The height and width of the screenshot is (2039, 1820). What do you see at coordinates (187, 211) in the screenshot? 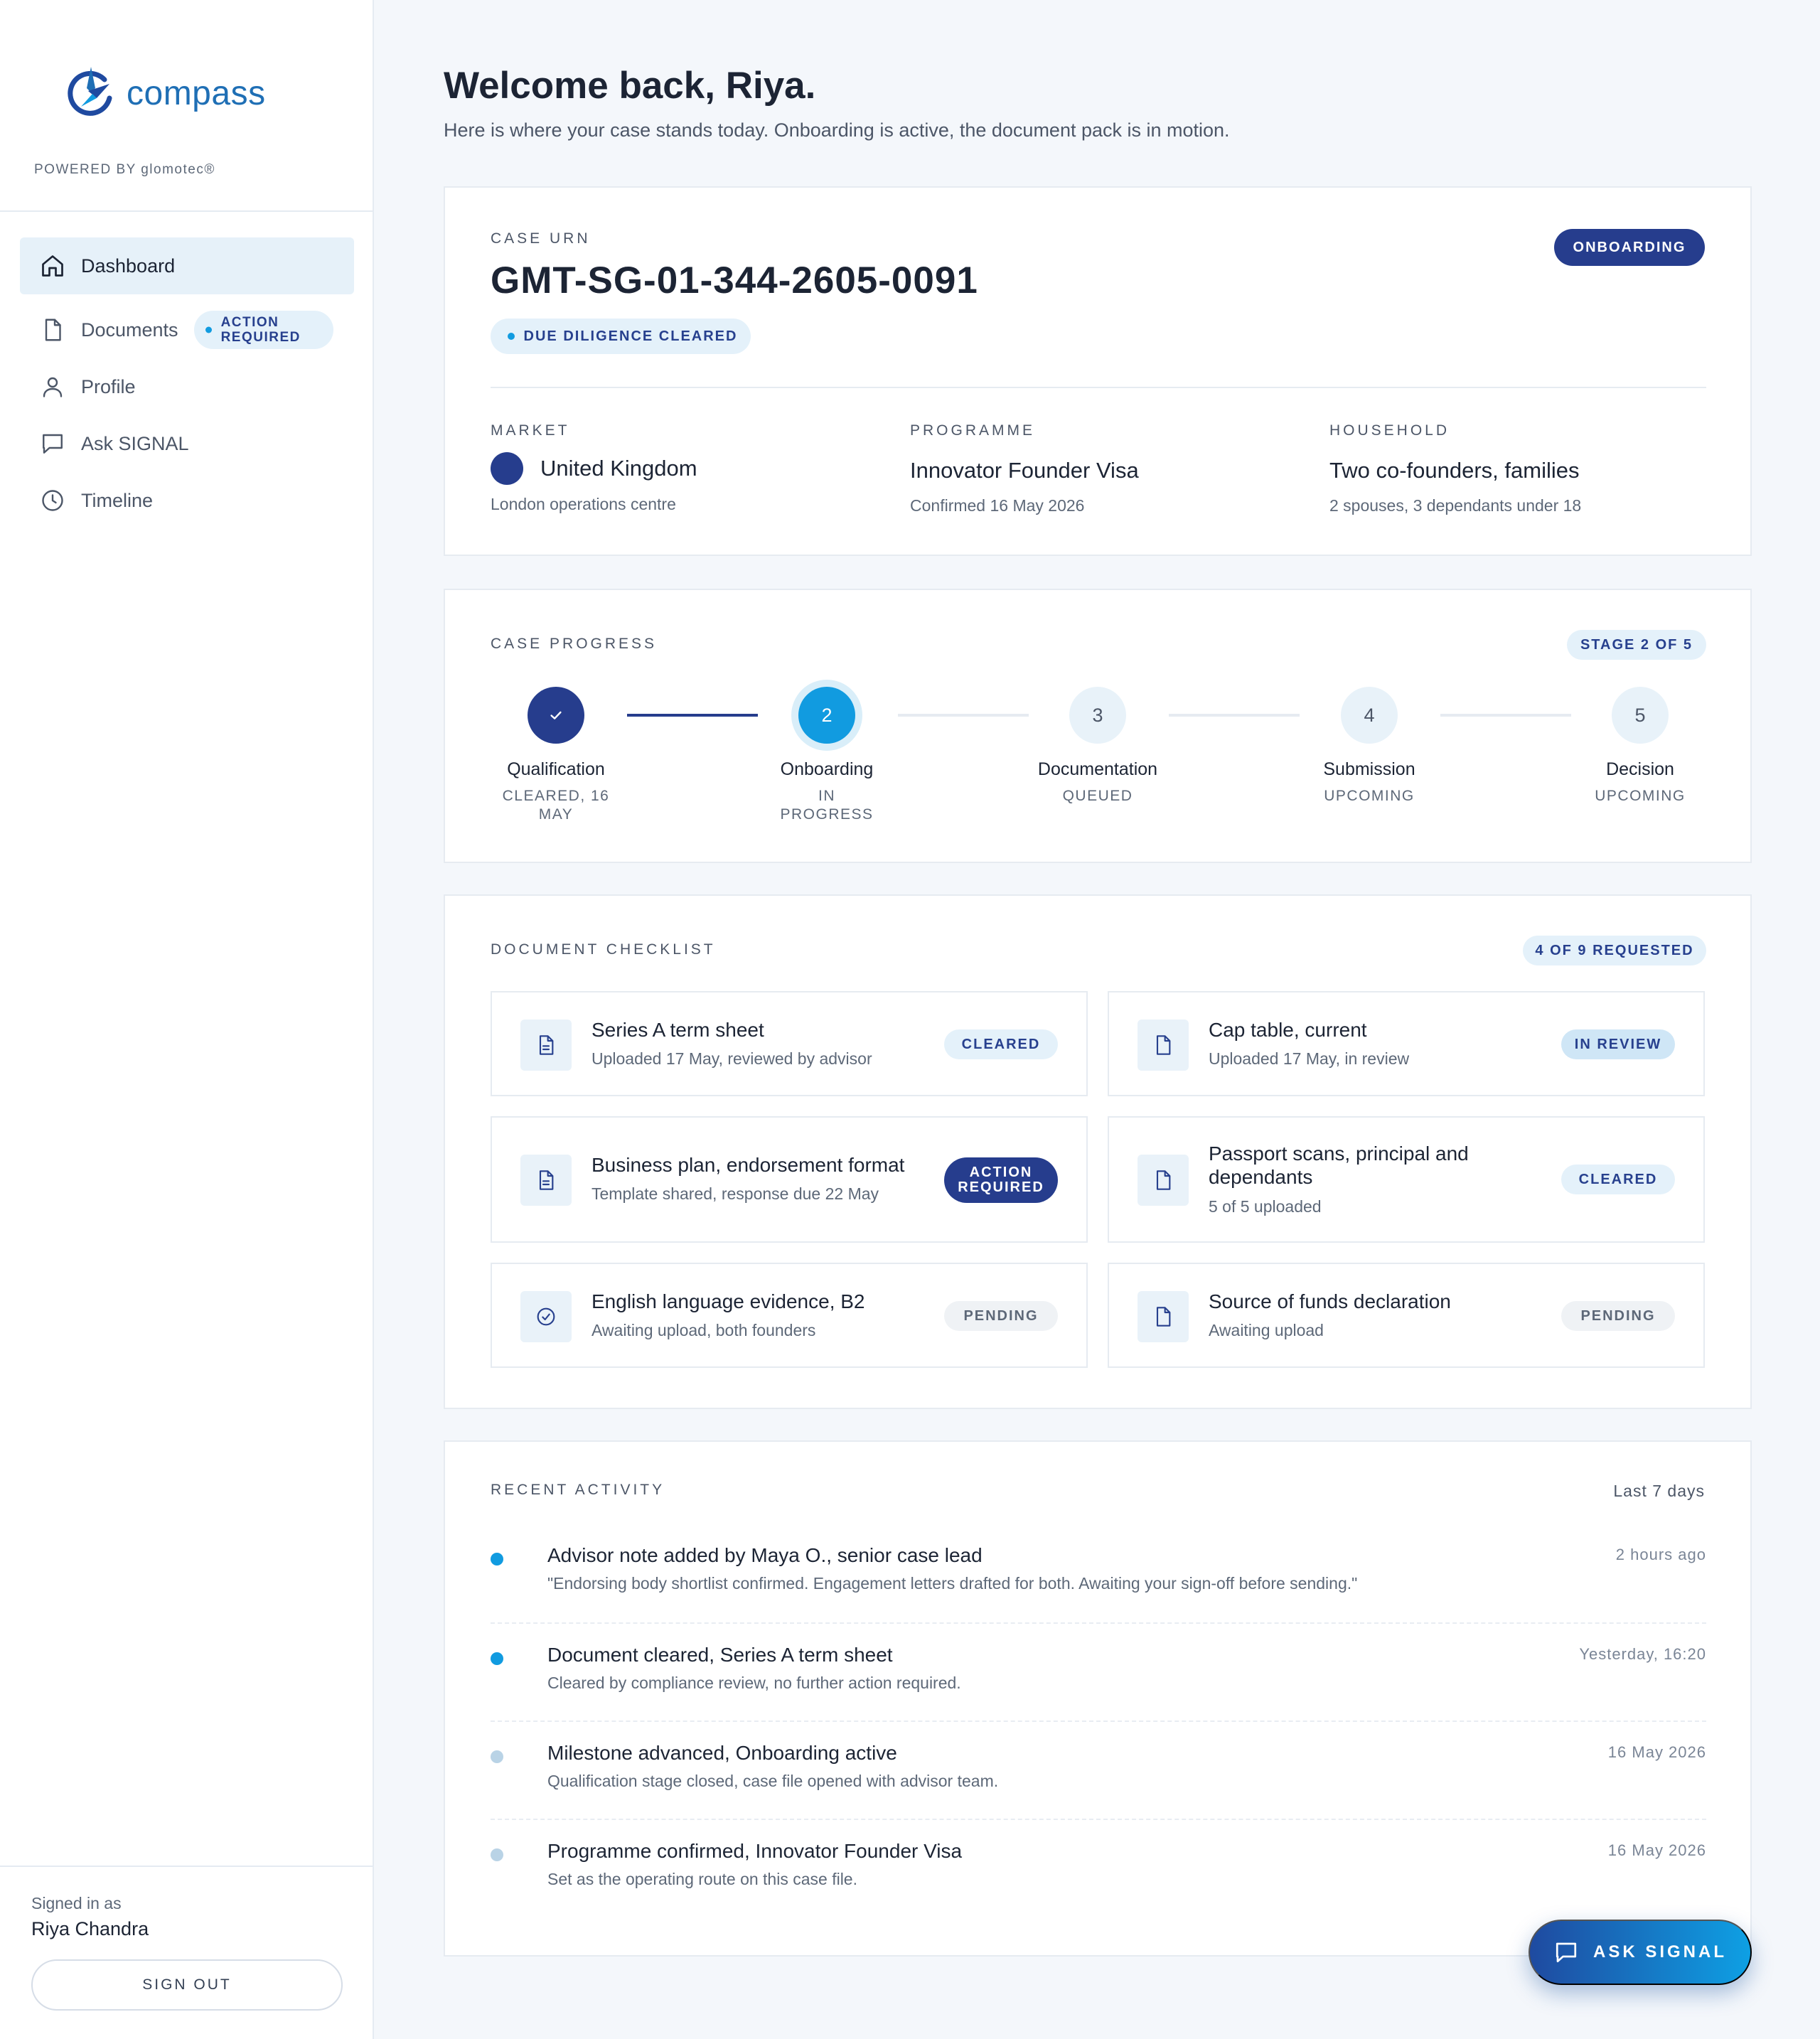
I see `sidebar-divider` at bounding box center [187, 211].